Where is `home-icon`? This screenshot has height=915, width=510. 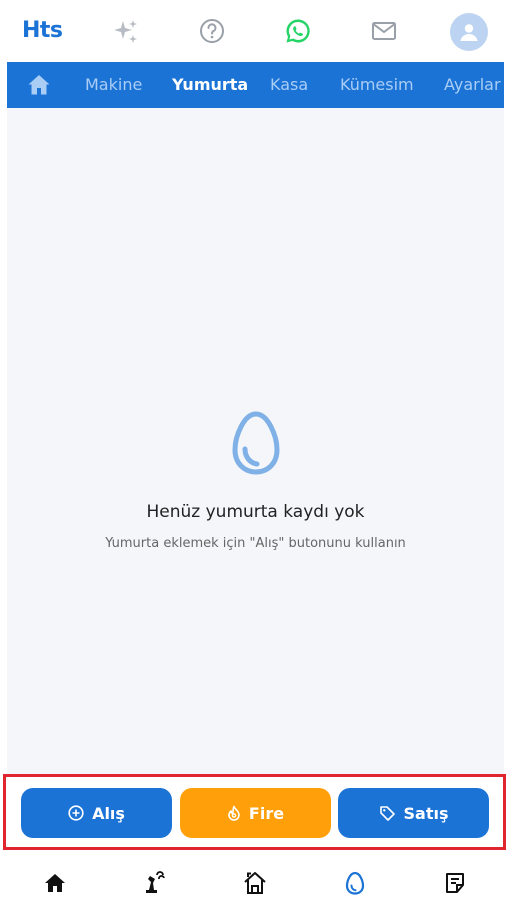
home-icon is located at coordinates (55, 883).